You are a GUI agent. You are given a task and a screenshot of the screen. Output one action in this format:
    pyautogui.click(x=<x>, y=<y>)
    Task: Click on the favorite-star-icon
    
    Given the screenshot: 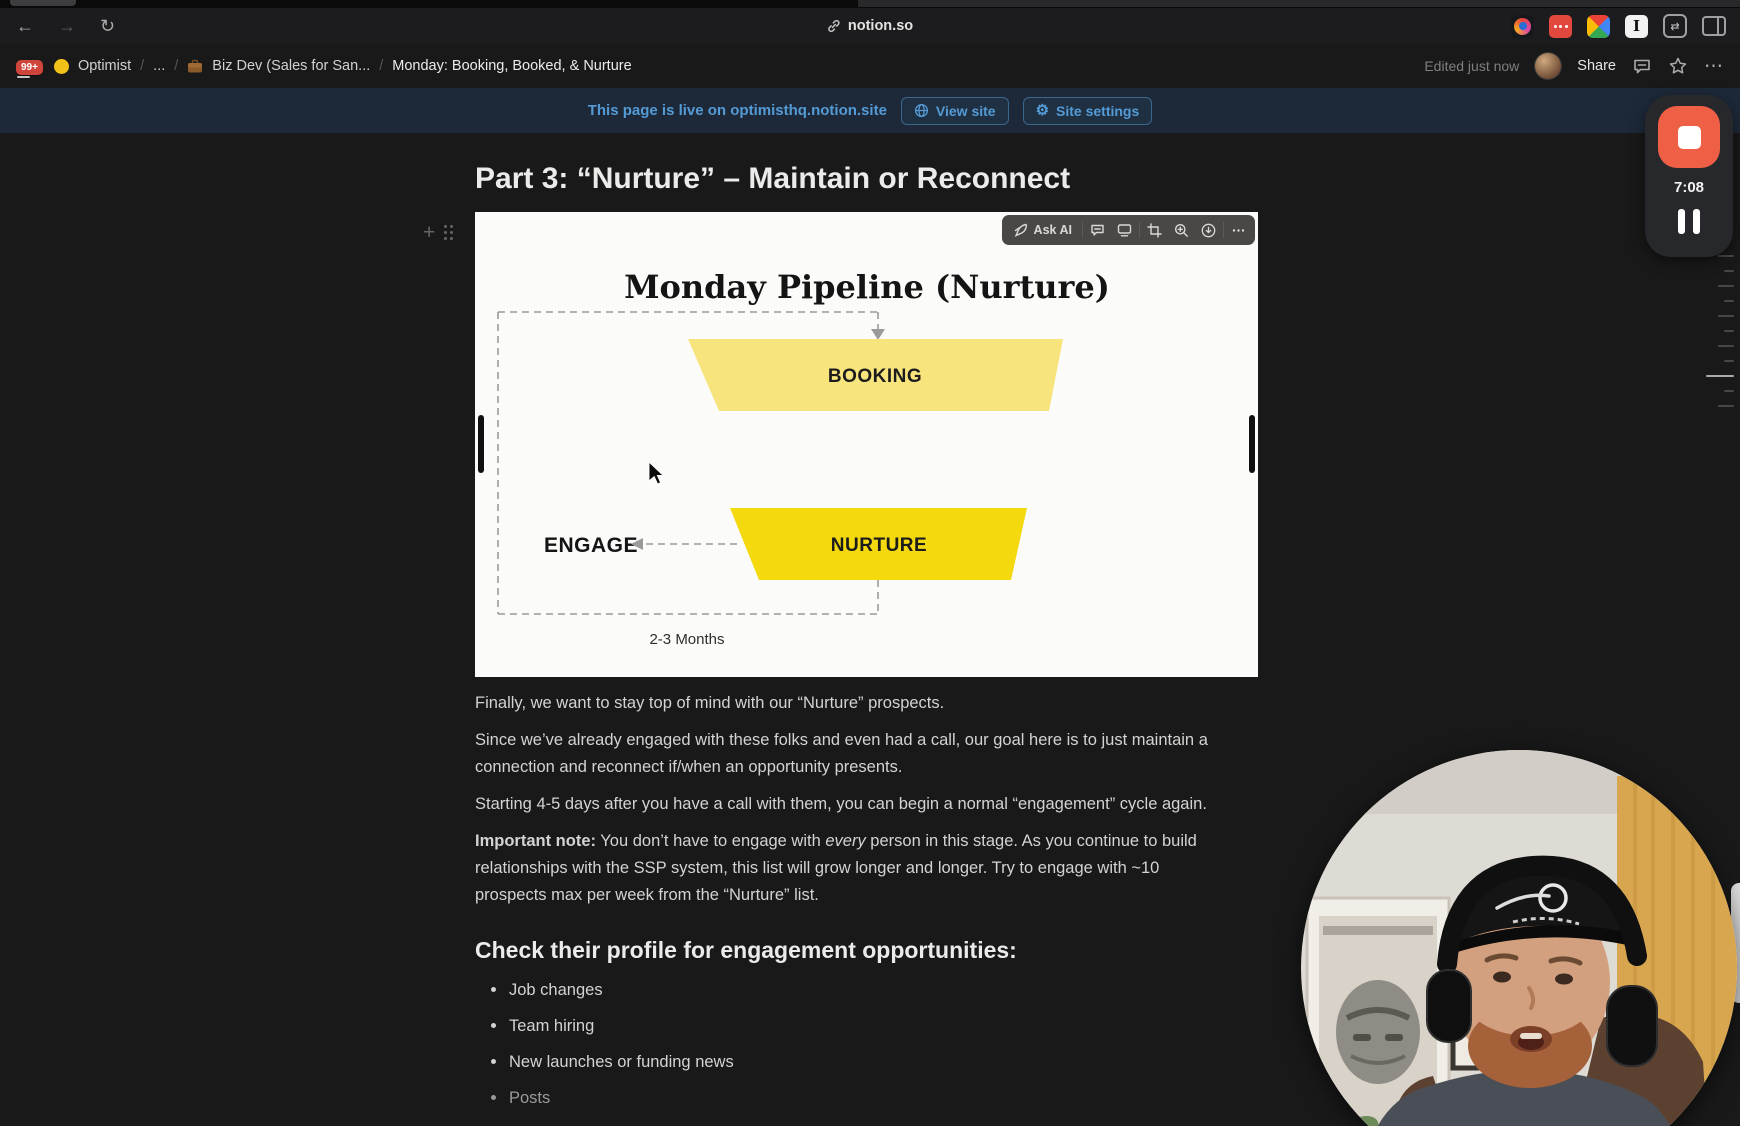 What is the action you would take?
    pyautogui.click(x=1678, y=66)
    